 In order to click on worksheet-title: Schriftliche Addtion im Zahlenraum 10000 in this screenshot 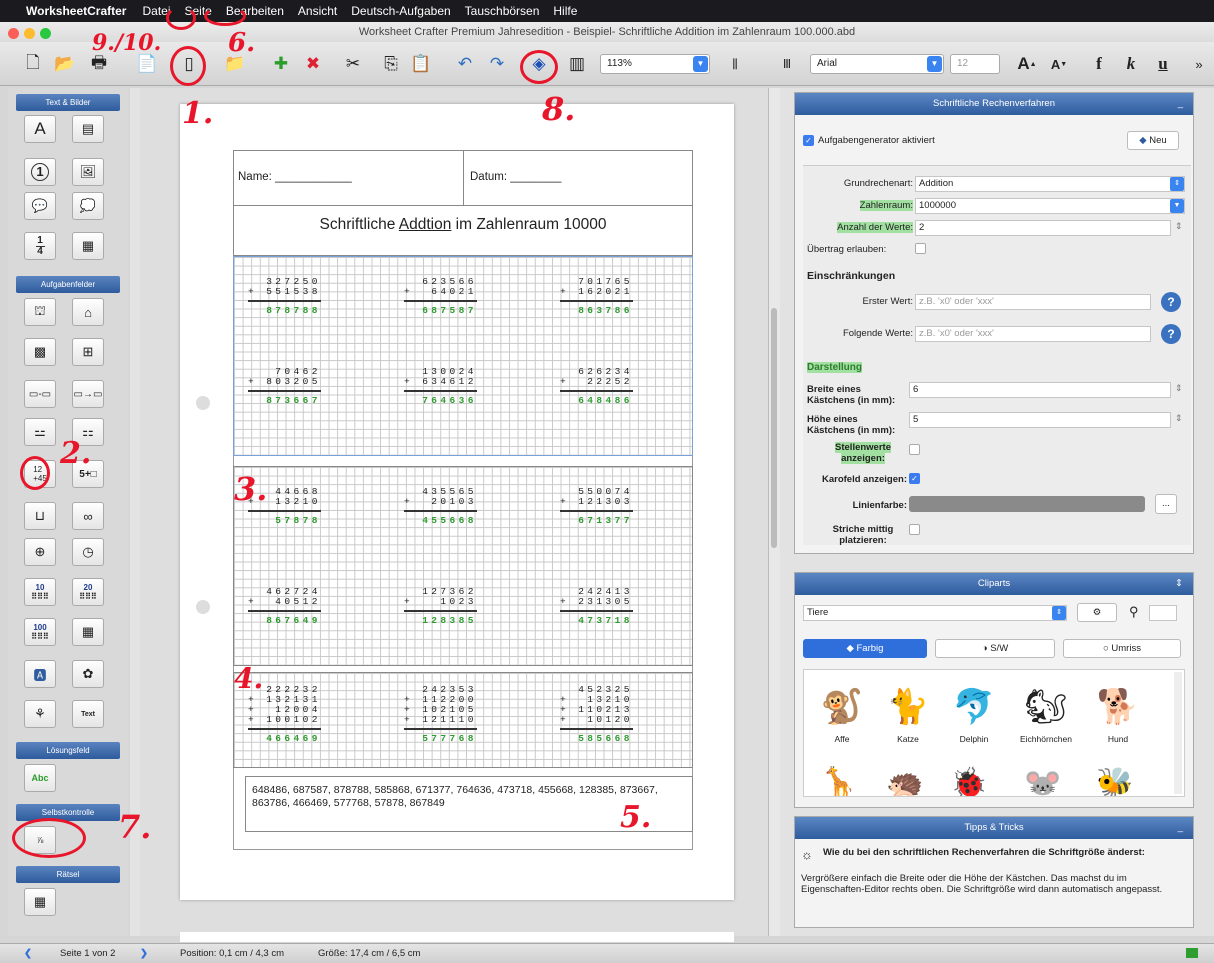, I will do `click(463, 225)`.